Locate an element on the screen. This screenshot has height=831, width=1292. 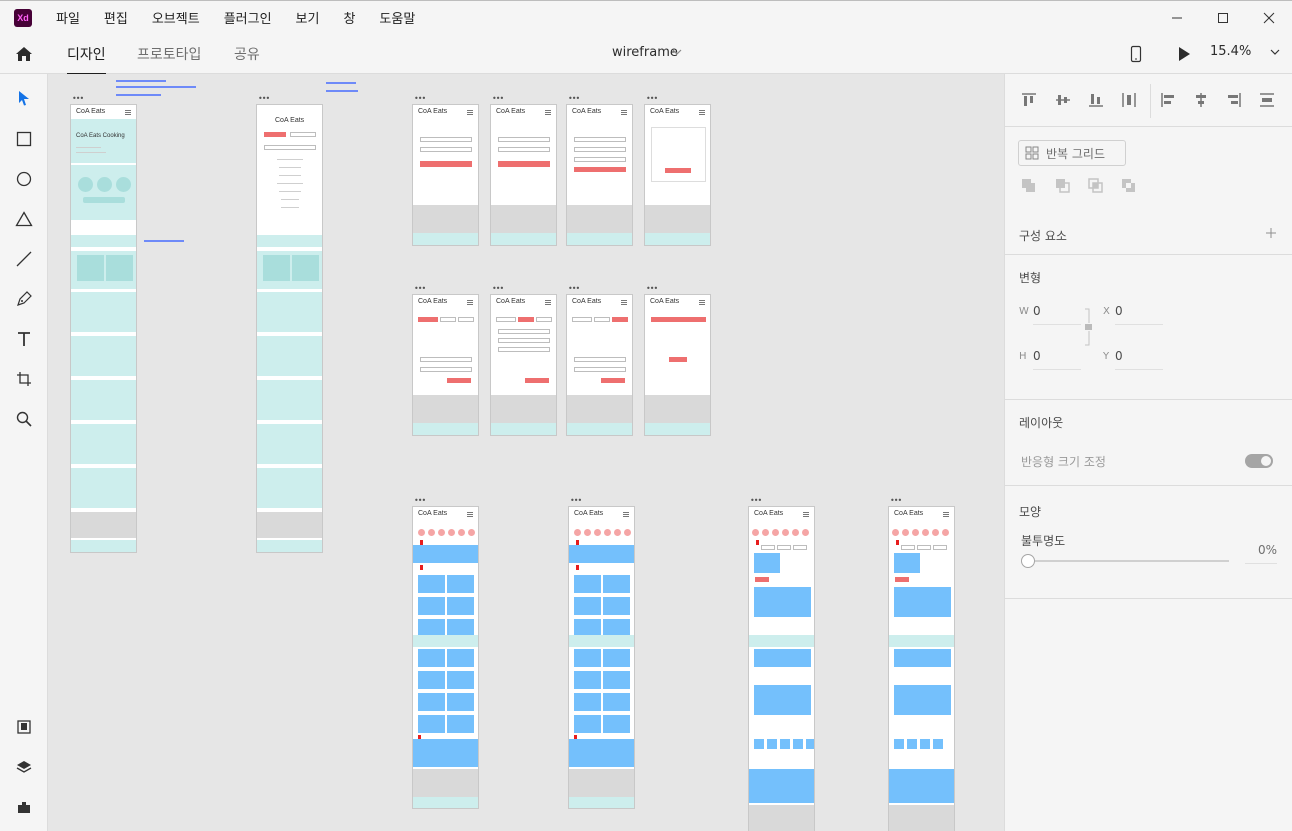
align-center-icon is located at coordinates (1201, 100).